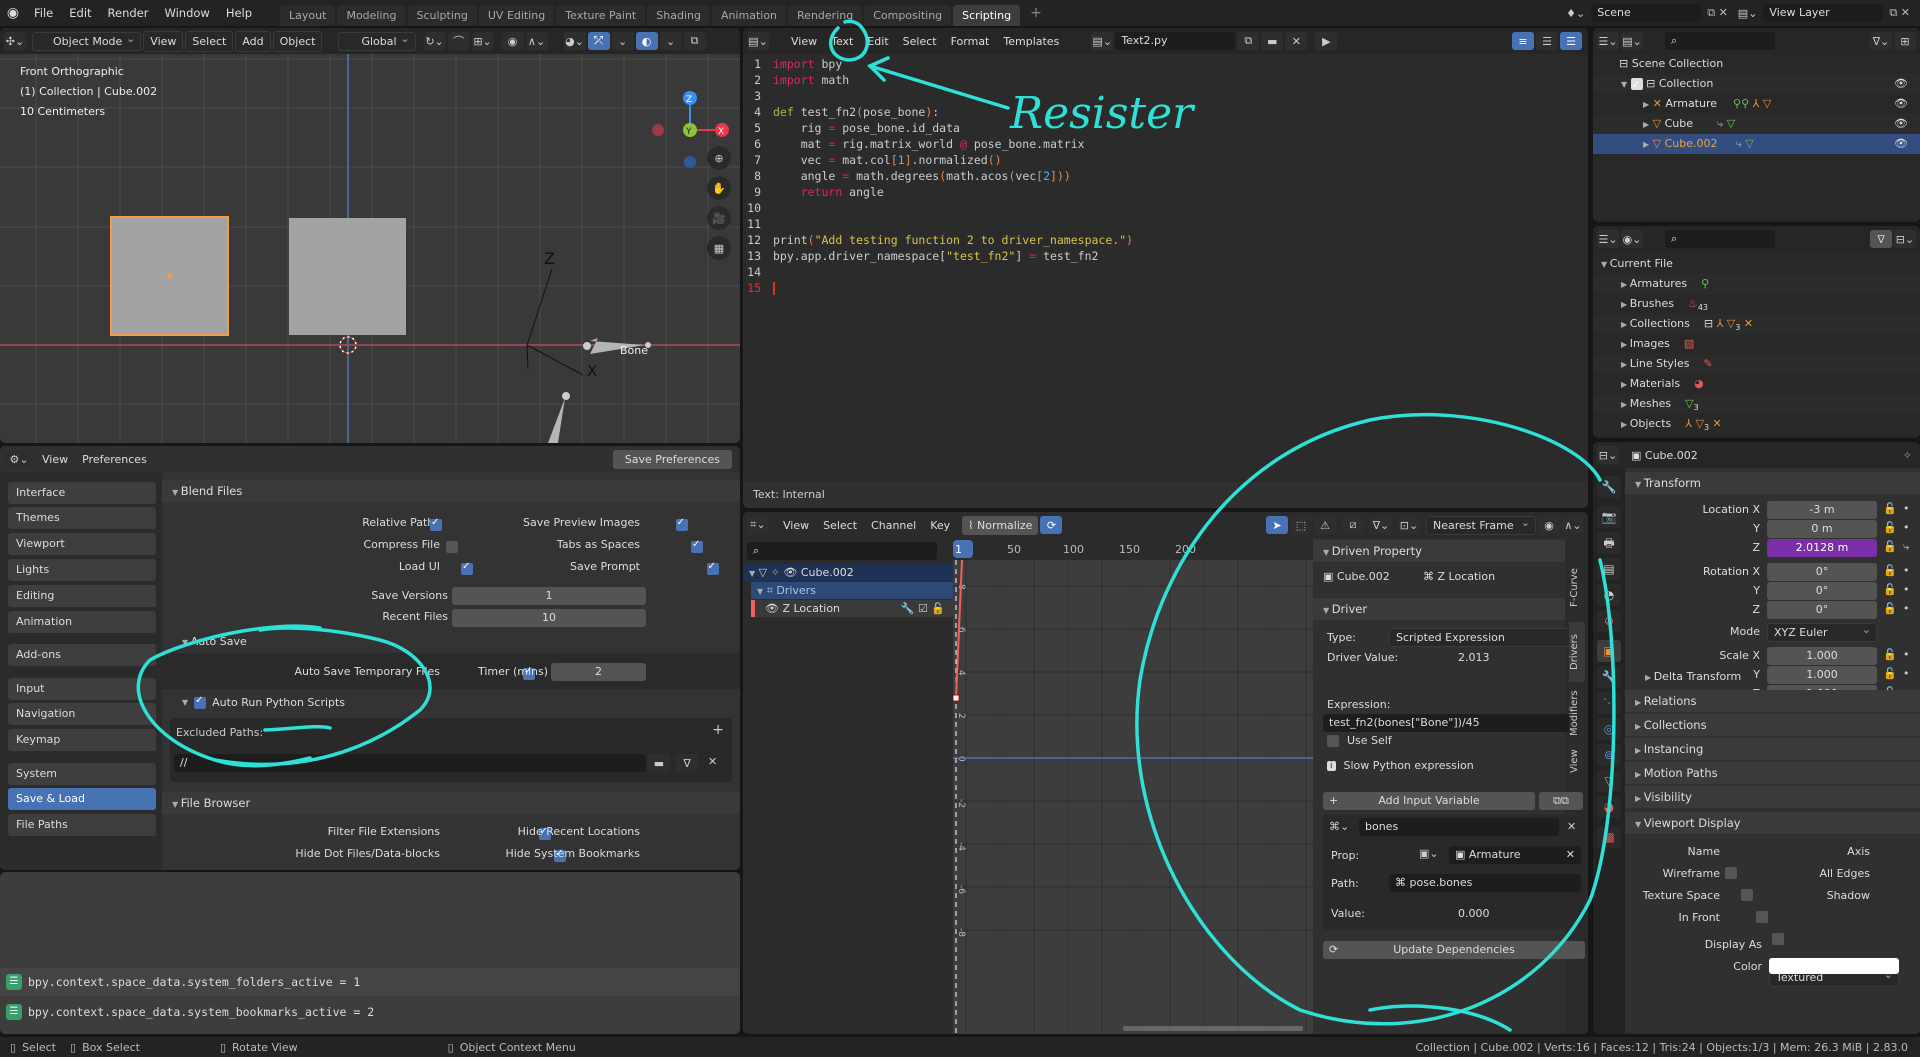 Image resolution: width=1920 pixels, height=1057 pixels. What do you see at coordinates (1459, 827) in the screenshot?
I see `variable-name-input: bones` at bounding box center [1459, 827].